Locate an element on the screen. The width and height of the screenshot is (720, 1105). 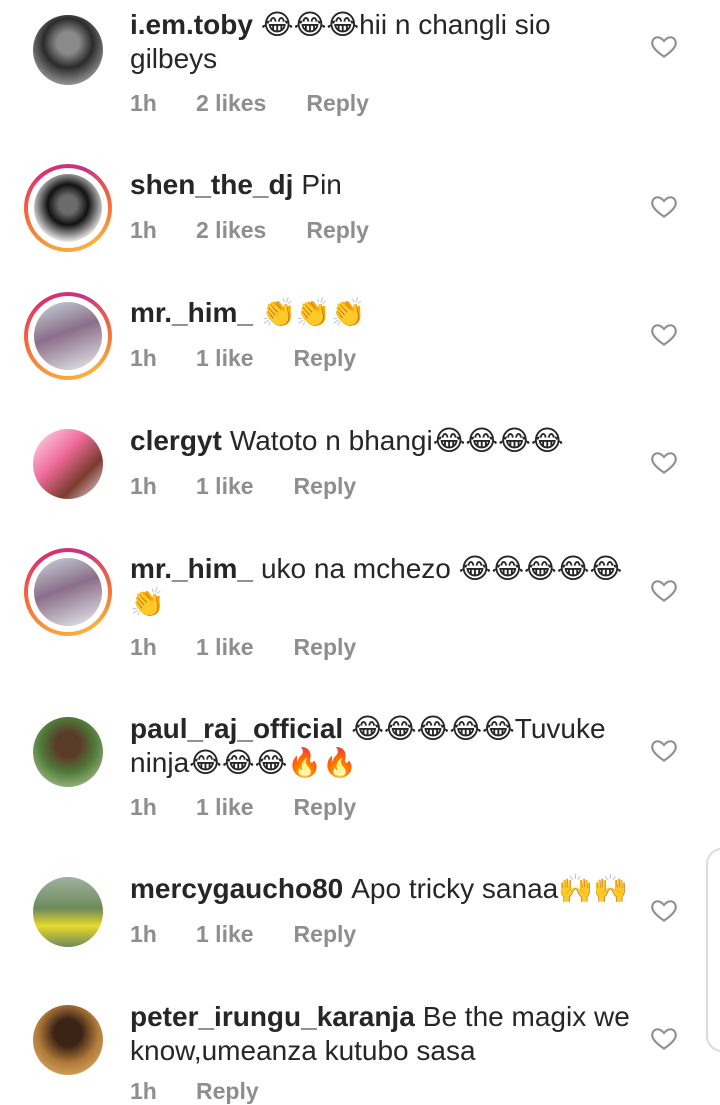
comment-text: i.em.toby 😂😂😂hii n changli sio gilbeys is located at coordinates (380, 42).